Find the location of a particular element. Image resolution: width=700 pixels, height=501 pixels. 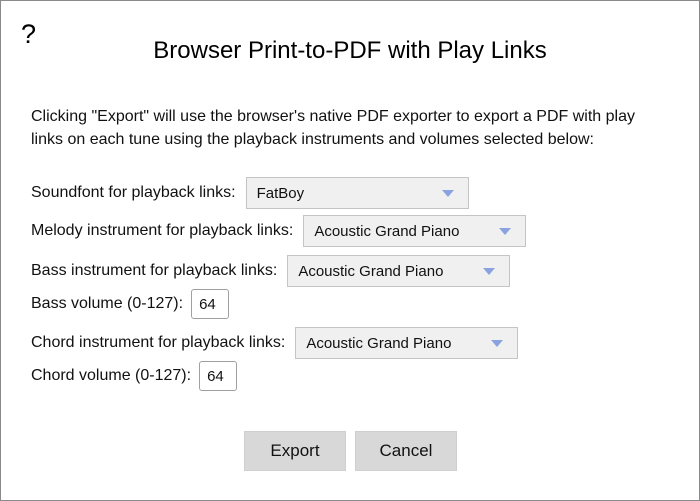

soundfont-label: Soundfont for playback links: is located at coordinates (133, 192).